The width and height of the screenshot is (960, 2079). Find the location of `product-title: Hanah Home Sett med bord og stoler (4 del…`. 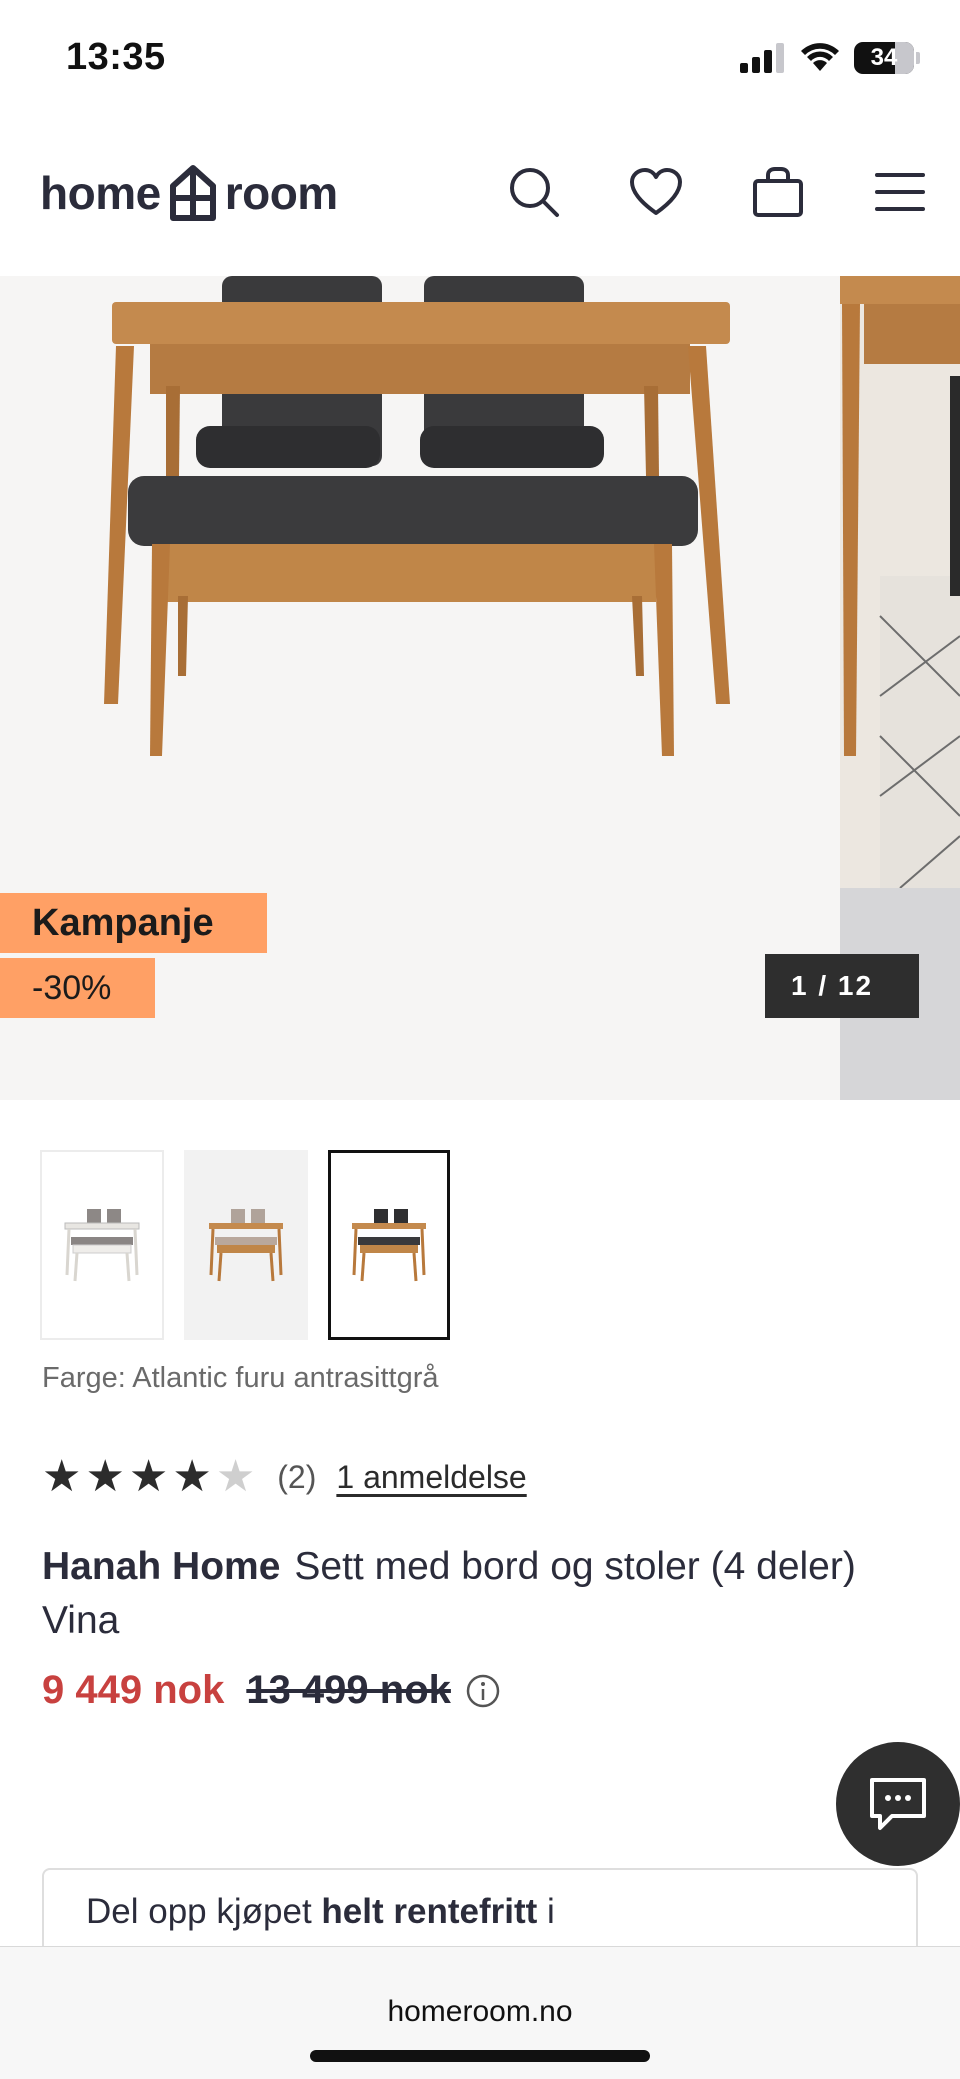

product-title: Hanah Home Sett med bord og stoler (4 del… is located at coordinates (452, 1594).